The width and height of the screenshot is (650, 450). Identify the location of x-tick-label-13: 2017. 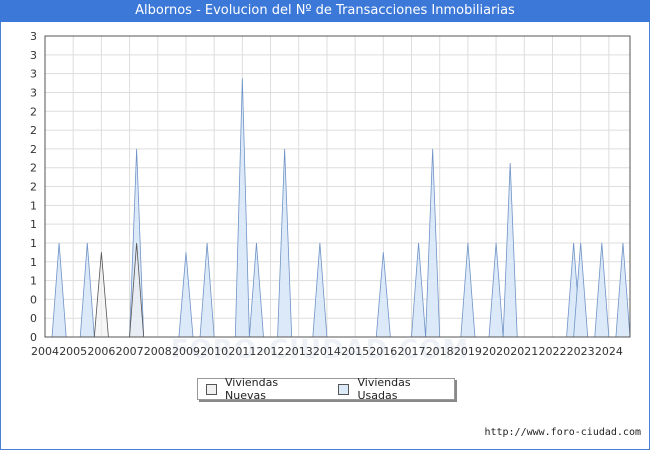
(412, 351).